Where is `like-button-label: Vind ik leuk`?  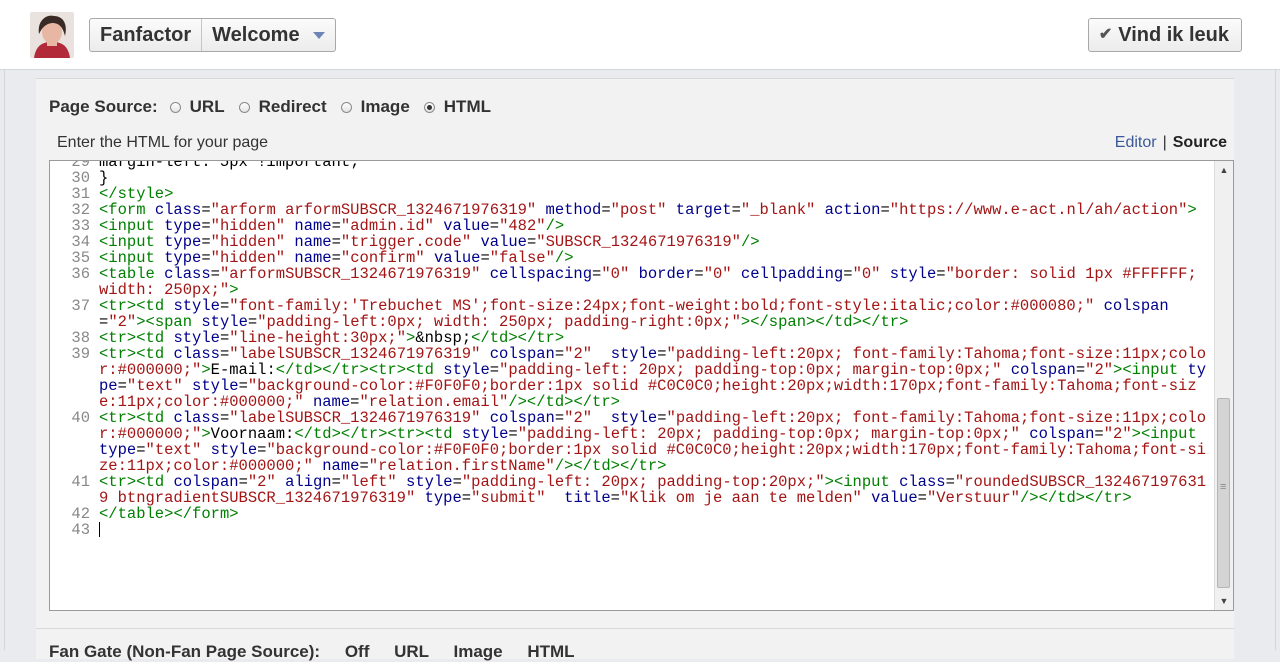
like-button-label: Vind ik leuk is located at coordinates (1173, 35).